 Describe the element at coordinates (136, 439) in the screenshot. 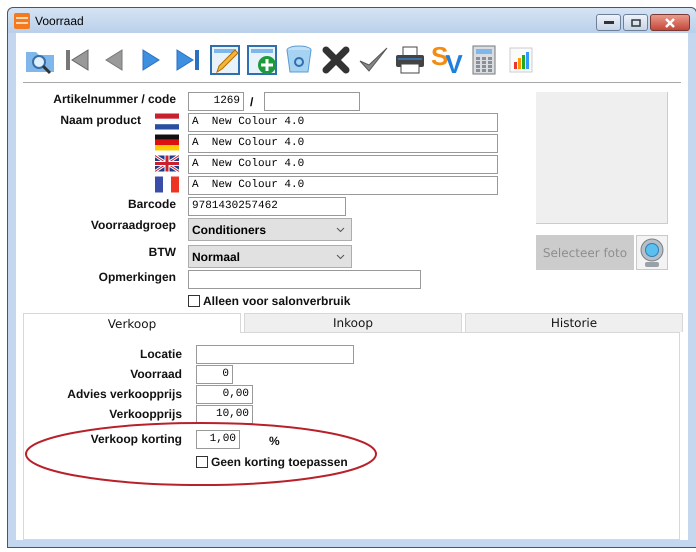

I see `field-label: Verkoop korting` at that location.